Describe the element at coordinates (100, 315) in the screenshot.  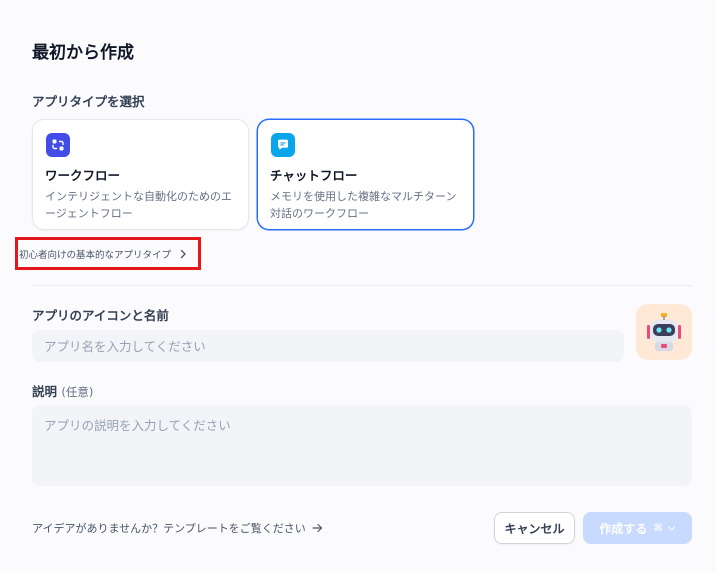
I see `app-name-label: アプリのアイコンと名前` at that location.